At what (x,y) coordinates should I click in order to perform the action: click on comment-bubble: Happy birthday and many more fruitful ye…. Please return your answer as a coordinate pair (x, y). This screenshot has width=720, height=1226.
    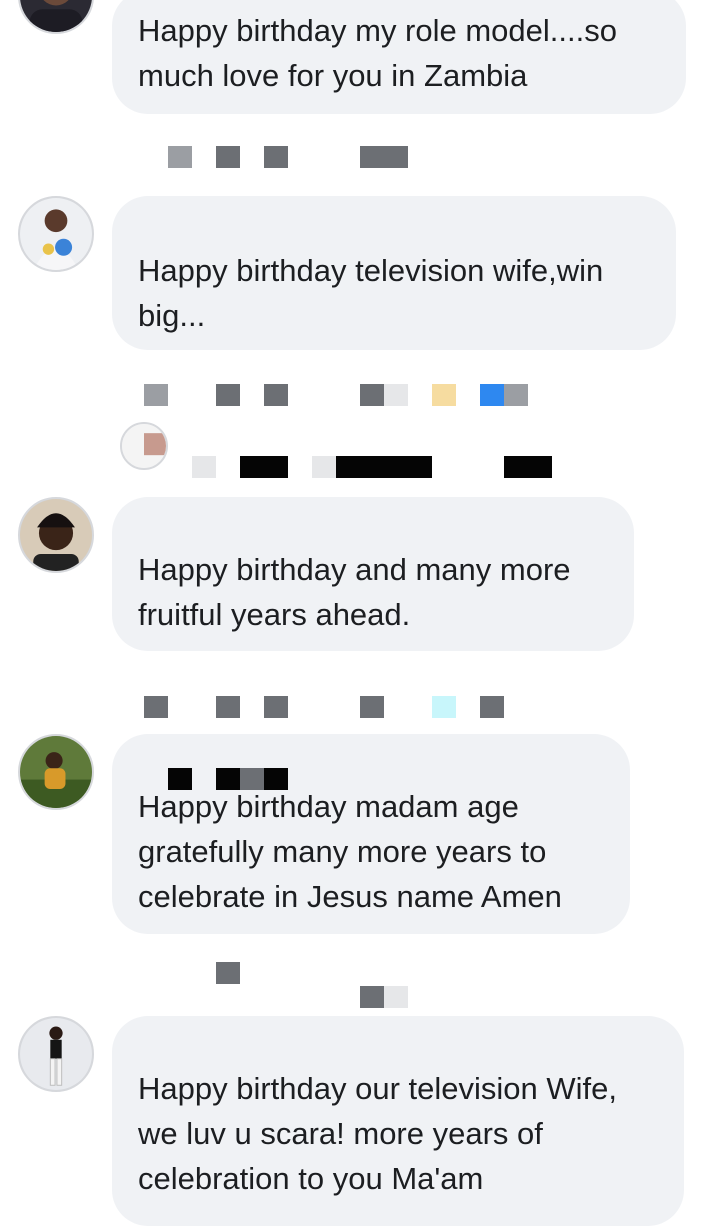
    Looking at the image, I should click on (373, 574).